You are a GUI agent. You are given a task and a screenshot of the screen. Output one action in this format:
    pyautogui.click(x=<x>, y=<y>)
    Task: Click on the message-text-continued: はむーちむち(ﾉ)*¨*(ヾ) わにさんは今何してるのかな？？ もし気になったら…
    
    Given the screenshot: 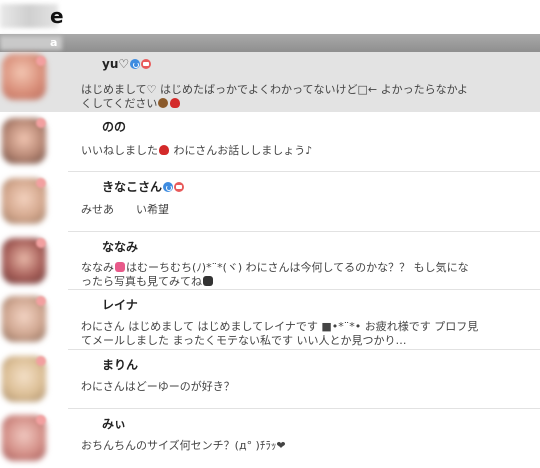 What is the action you would take?
    pyautogui.click(x=275, y=274)
    